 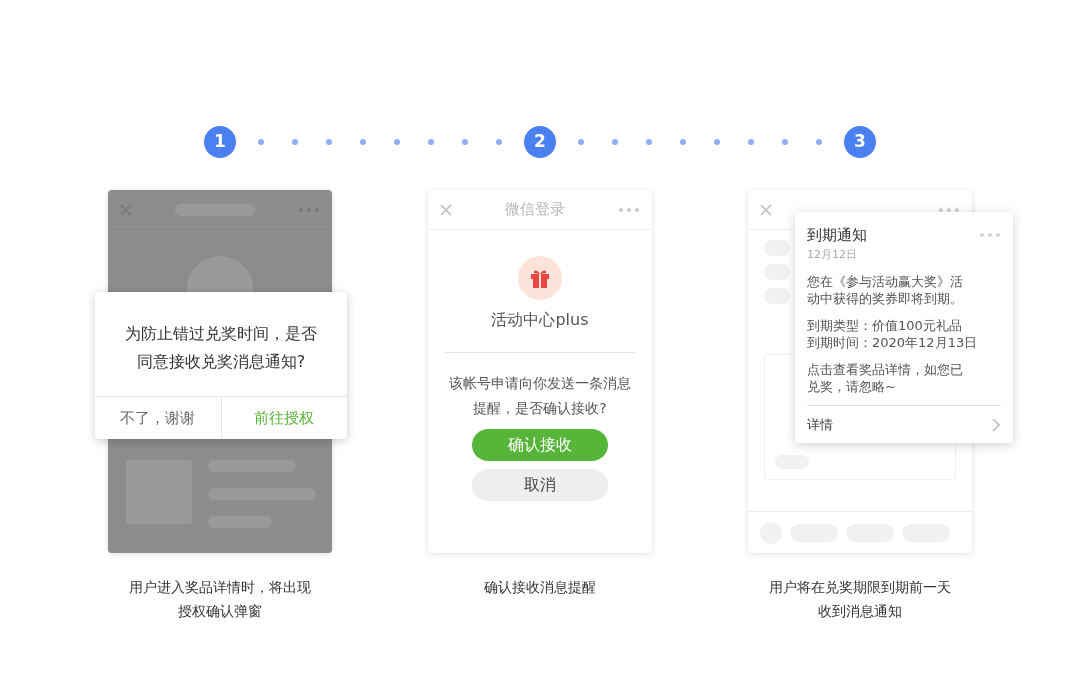 I want to click on request-message: 该帐号申请向你发送一条消息提醒，是否确认接收?, so click(x=540, y=396).